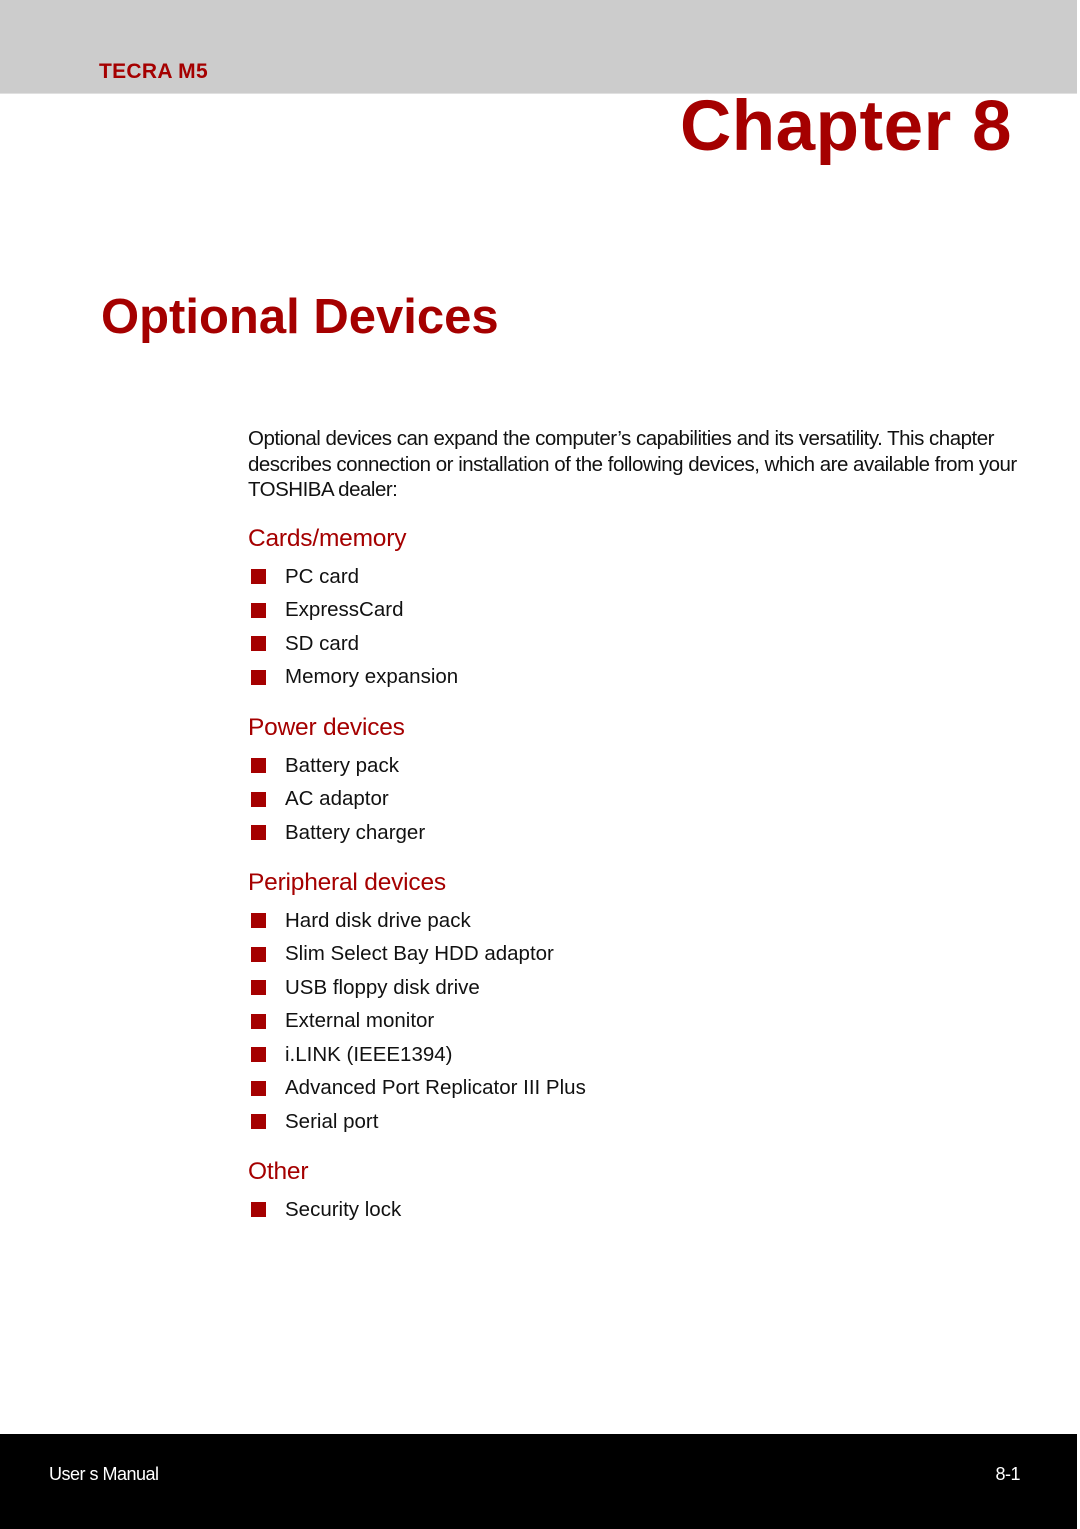 The image size is (1080, 1529). I want to click on list-item: PC card, so click(353, 577).